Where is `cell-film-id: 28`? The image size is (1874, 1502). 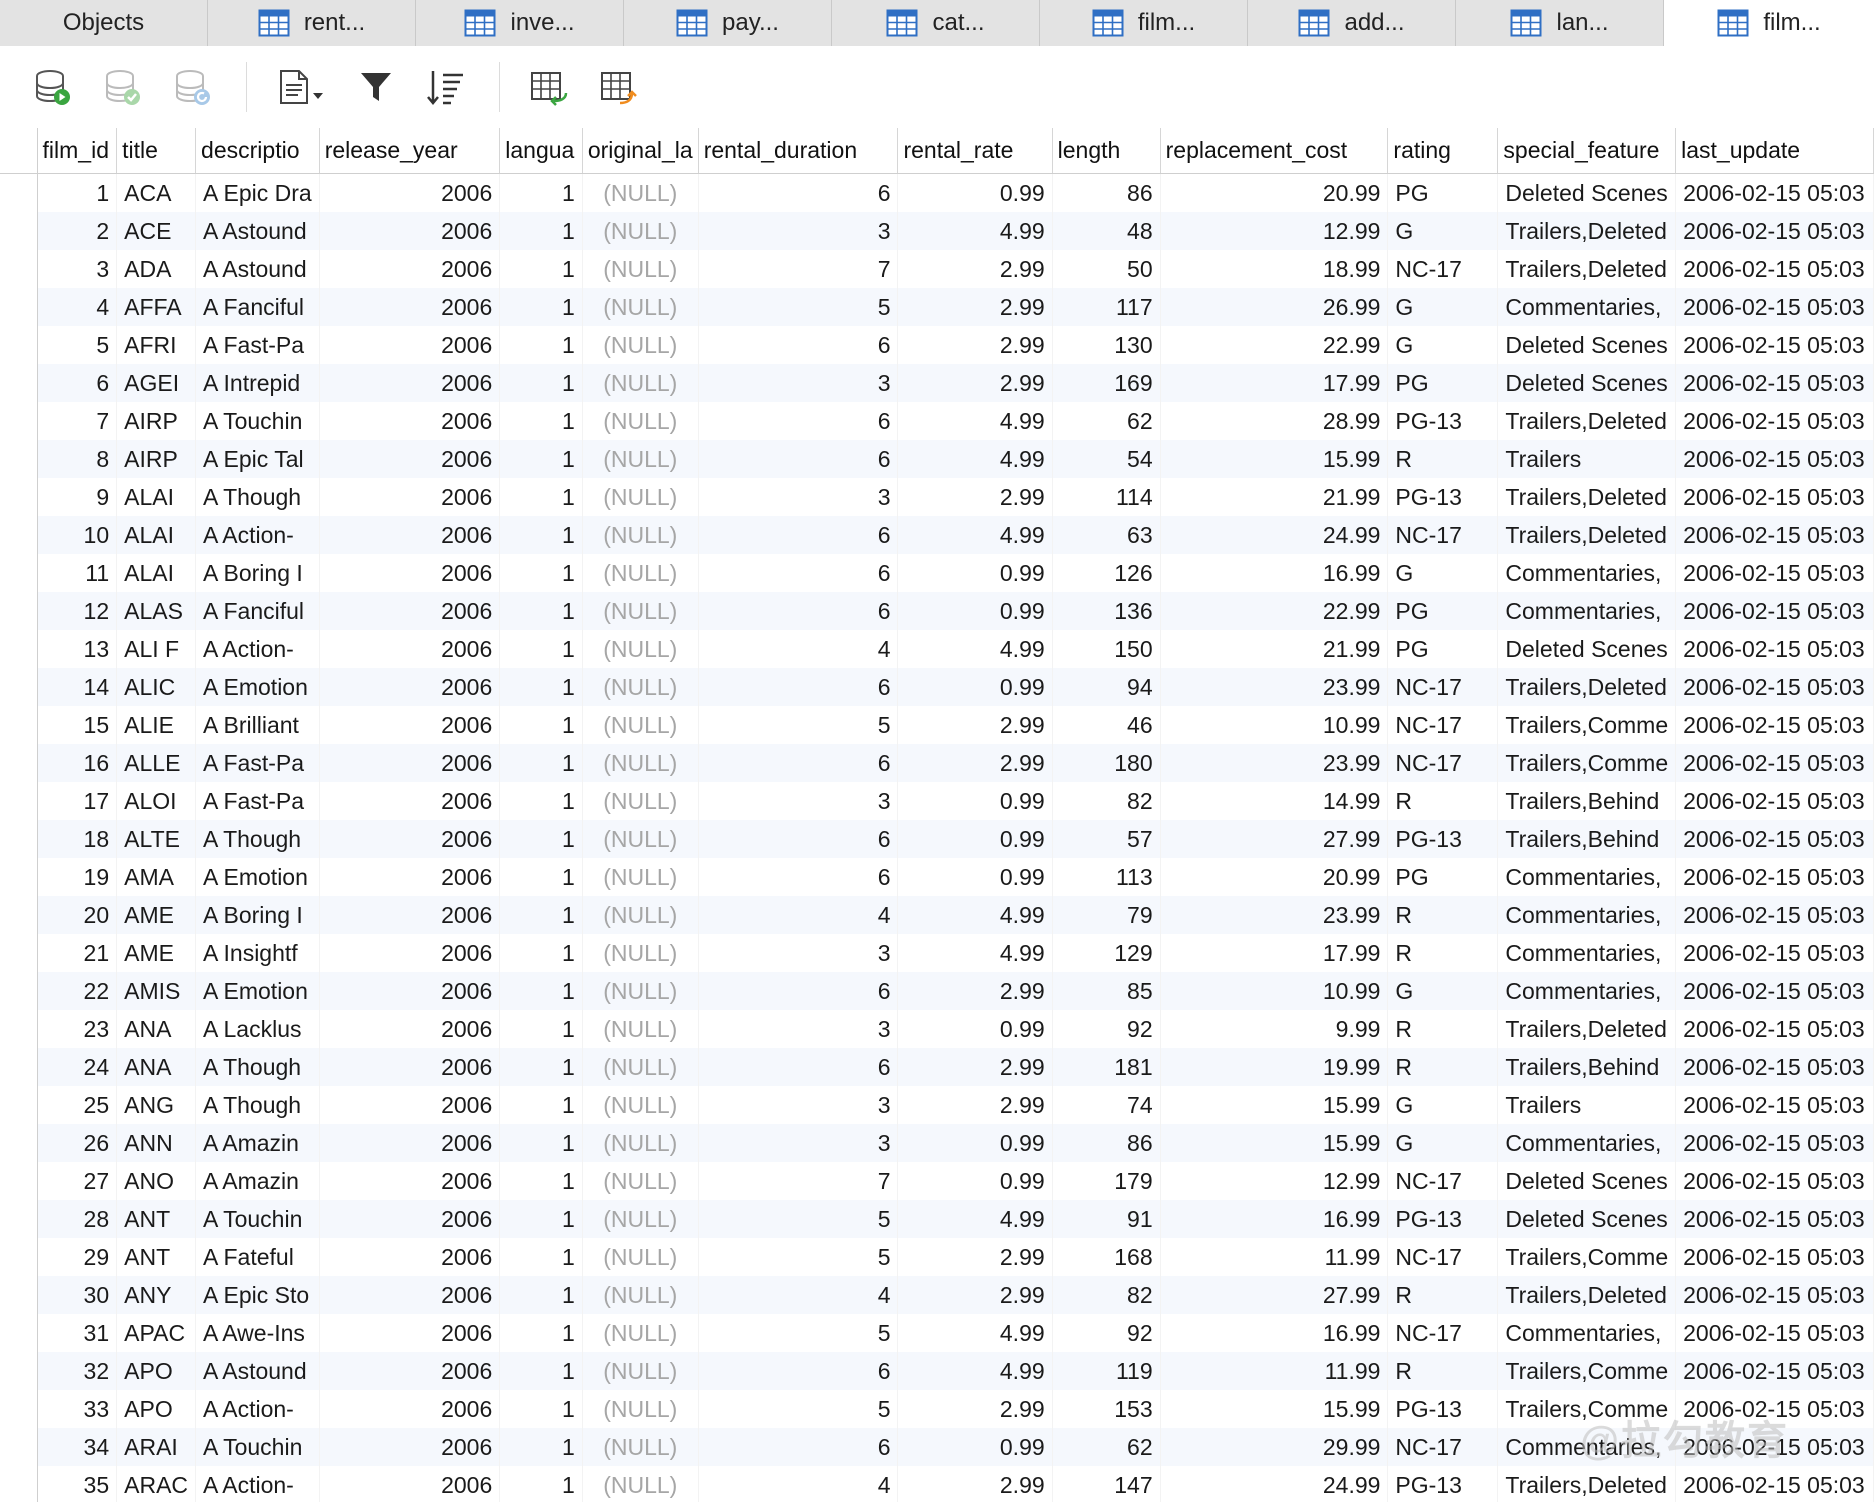 cell-film-id: 28 is located at coordinates (77, 1219).